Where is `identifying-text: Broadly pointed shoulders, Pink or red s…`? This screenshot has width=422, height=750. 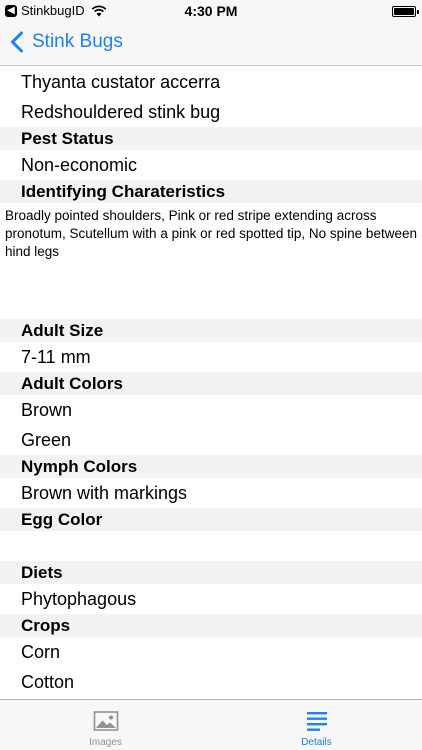
identifying-text: Broadly pointed shoulders, Pink or red s… is located at coordinates (211, 233).